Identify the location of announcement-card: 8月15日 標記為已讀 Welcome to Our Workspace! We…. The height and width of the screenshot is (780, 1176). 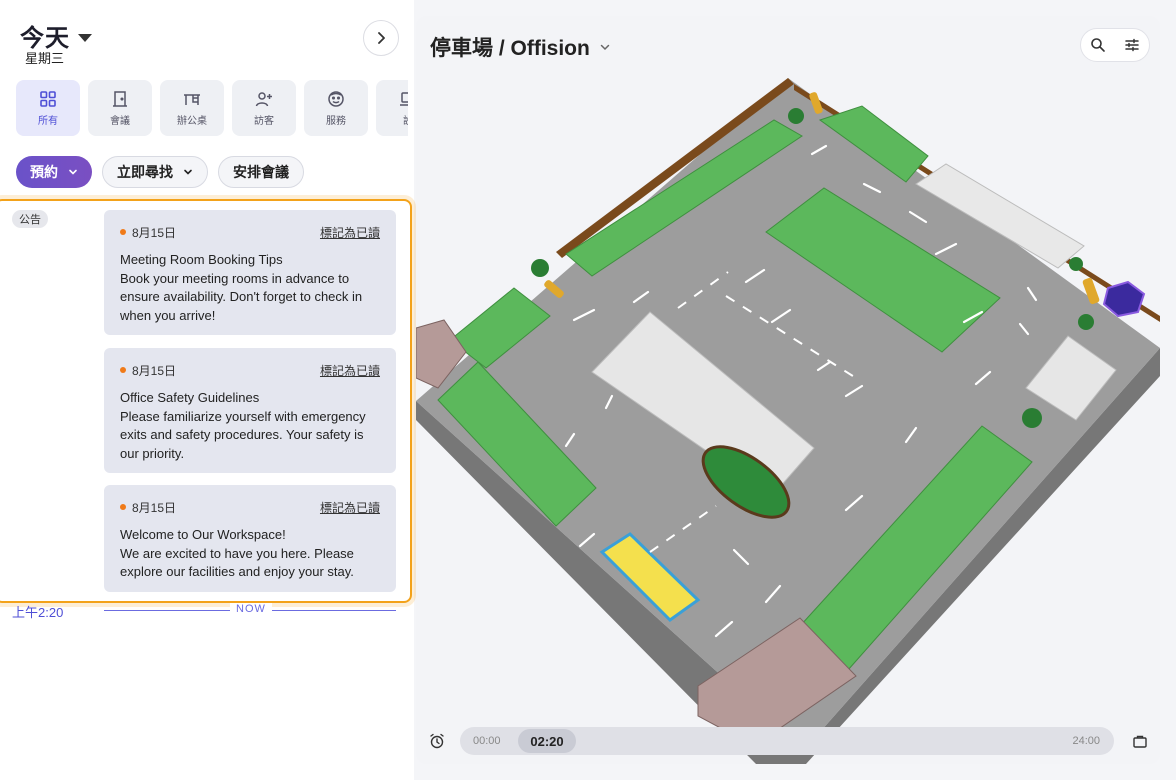
(250, 538).